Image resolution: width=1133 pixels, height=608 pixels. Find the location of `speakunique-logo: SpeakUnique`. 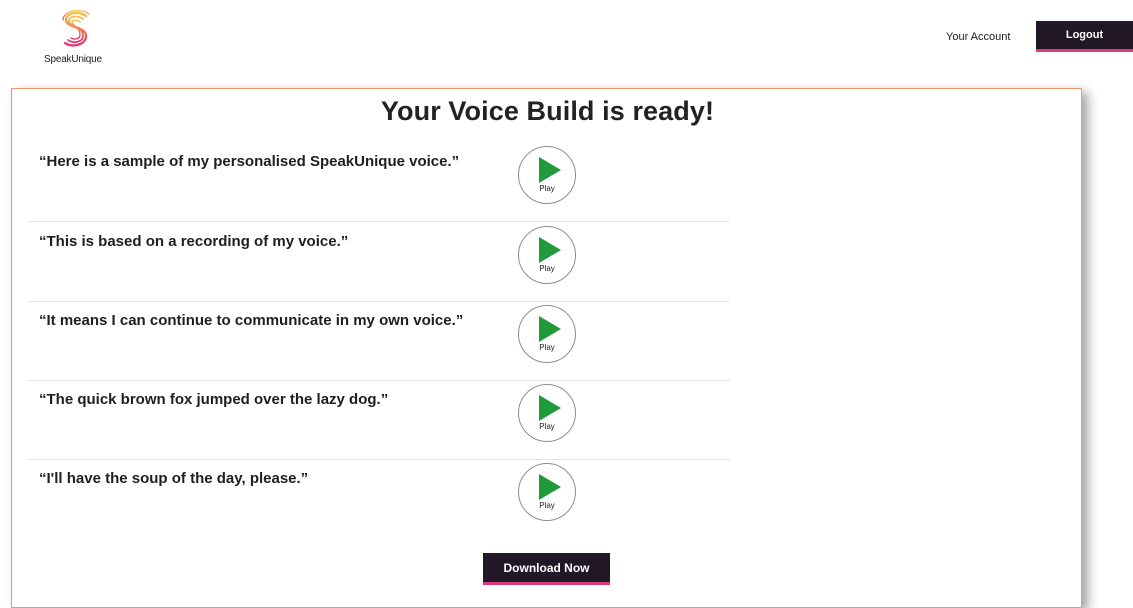

speakunique-logo: SpeakUnique is located at coordinates (76, 39).